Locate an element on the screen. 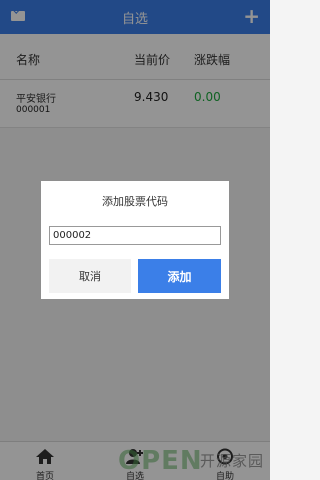  add-stock-dialog: 添加股票代码 取消 添加 is located at coordinates (135, 240).